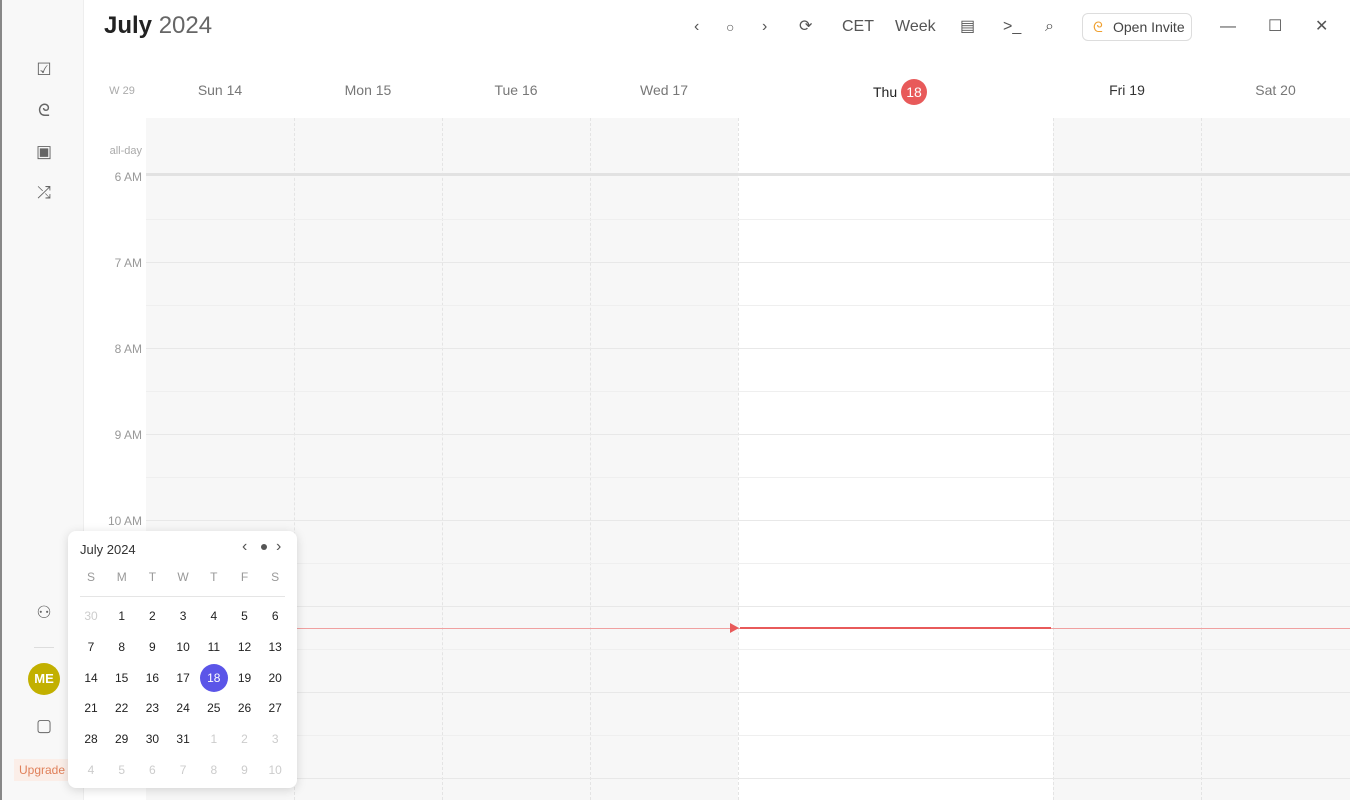  What do you see at coordinates (1098, 27) in the screenshot?
I see `link-icon: ᘓ` at bounding box center [1098, 27].